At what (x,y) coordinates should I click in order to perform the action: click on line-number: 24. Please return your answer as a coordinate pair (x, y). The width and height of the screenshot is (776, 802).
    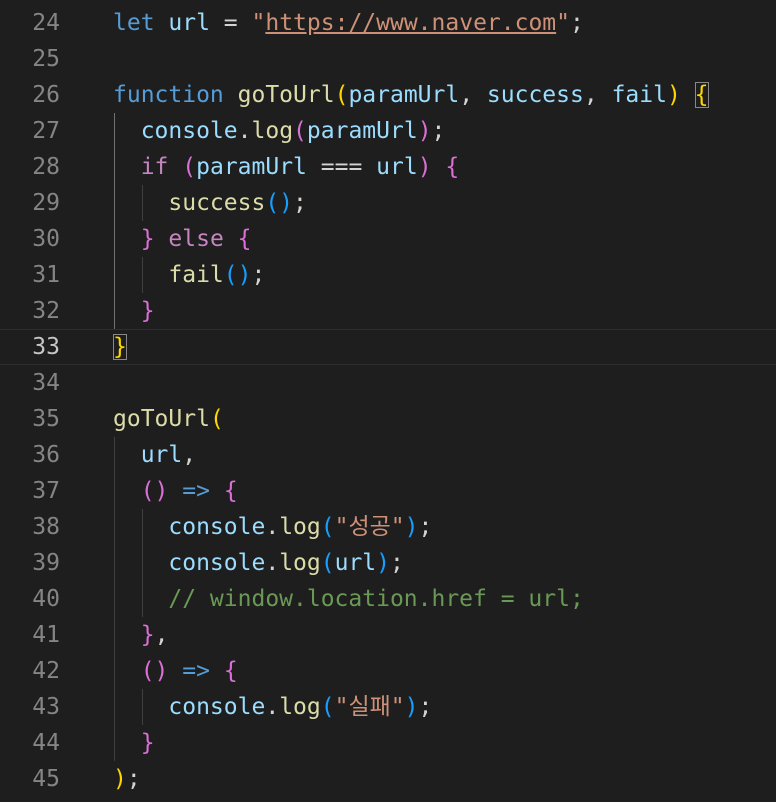
    Looking at the image, I should click on (46, 23).